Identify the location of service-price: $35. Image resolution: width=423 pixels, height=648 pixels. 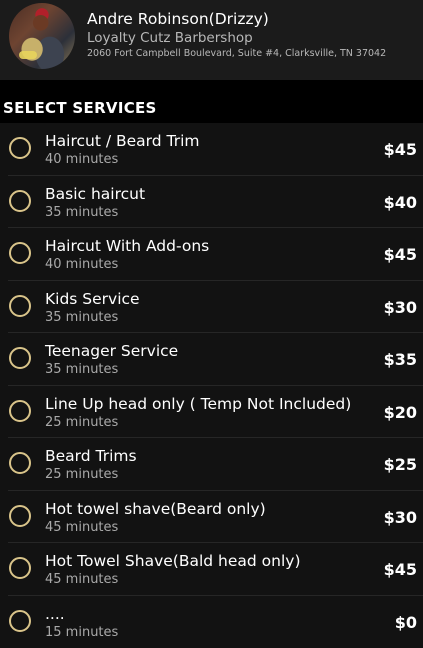
(400, 359).